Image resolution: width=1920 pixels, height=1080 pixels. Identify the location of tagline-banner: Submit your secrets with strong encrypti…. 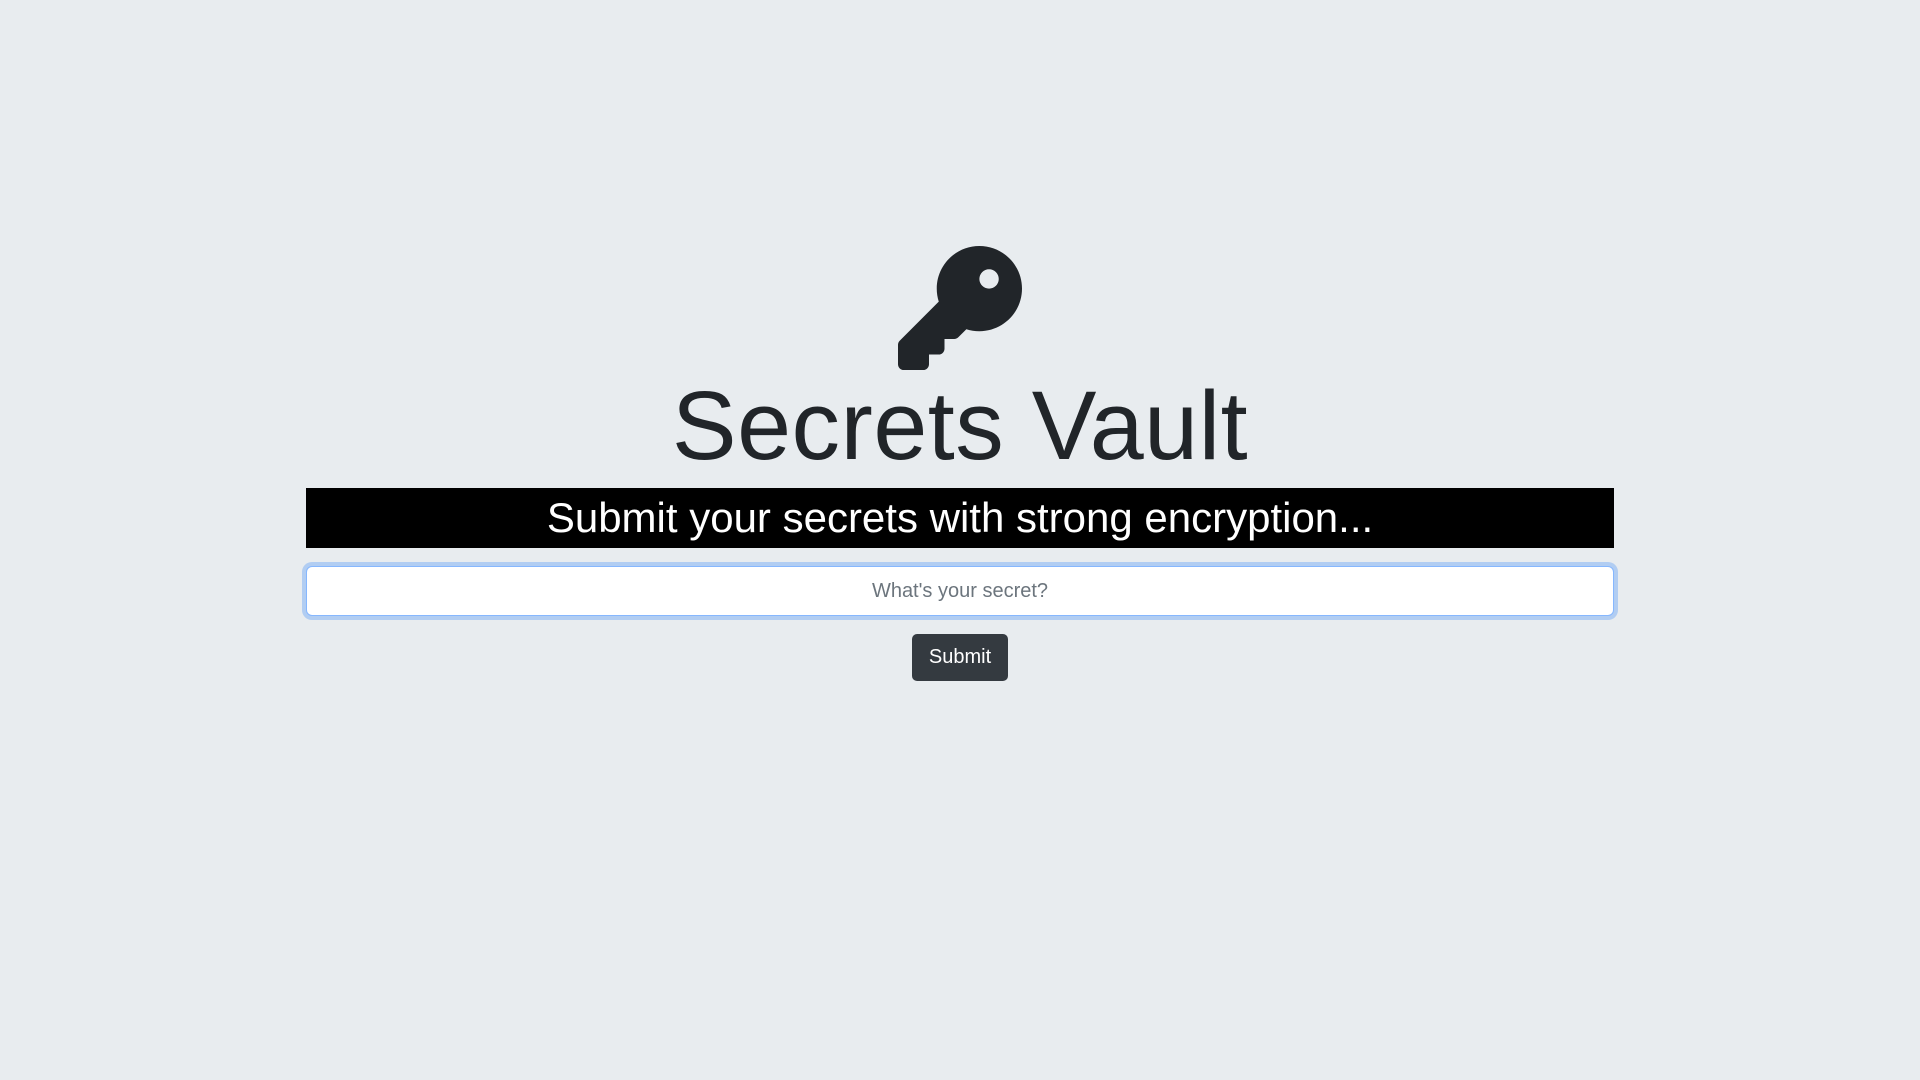
(960, 518).